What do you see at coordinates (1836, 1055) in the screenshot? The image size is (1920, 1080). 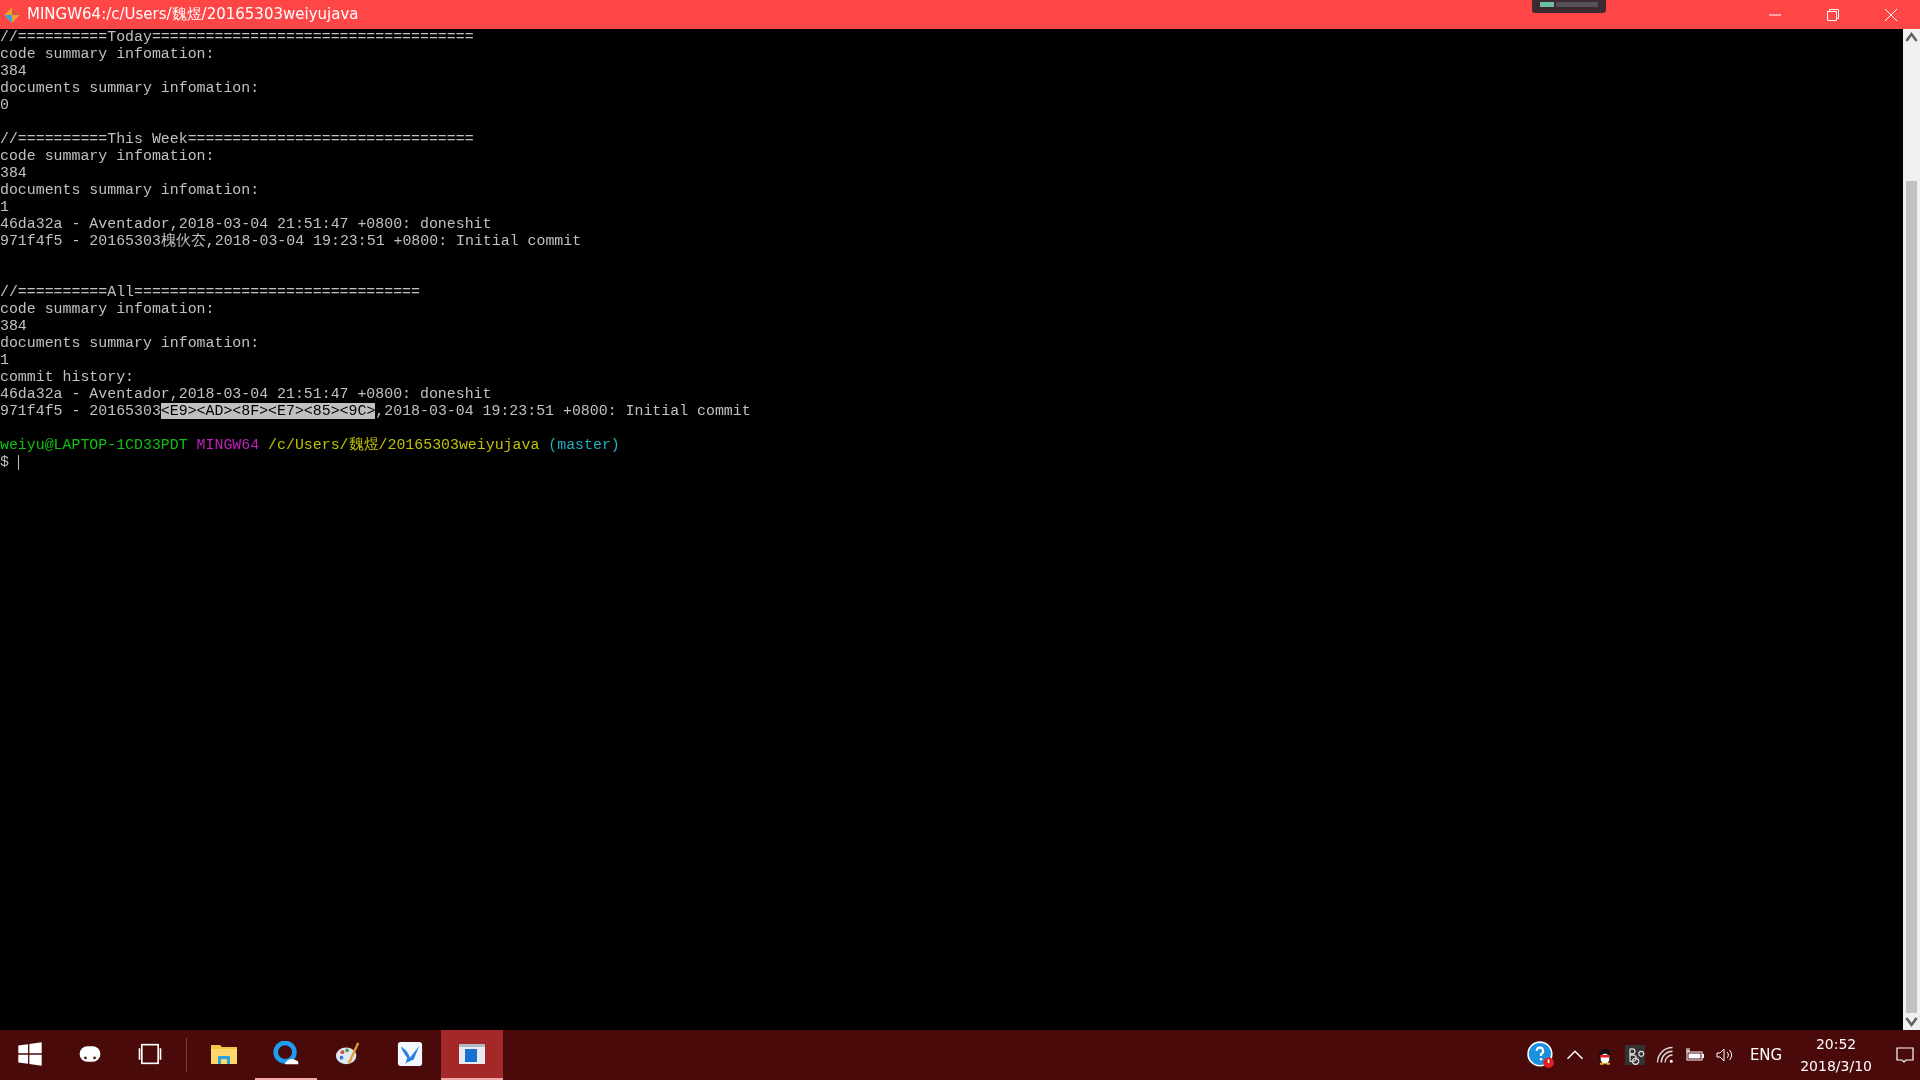 I see `clock: 20:52 2018/3/10` at bounding box center [1836, 1055].